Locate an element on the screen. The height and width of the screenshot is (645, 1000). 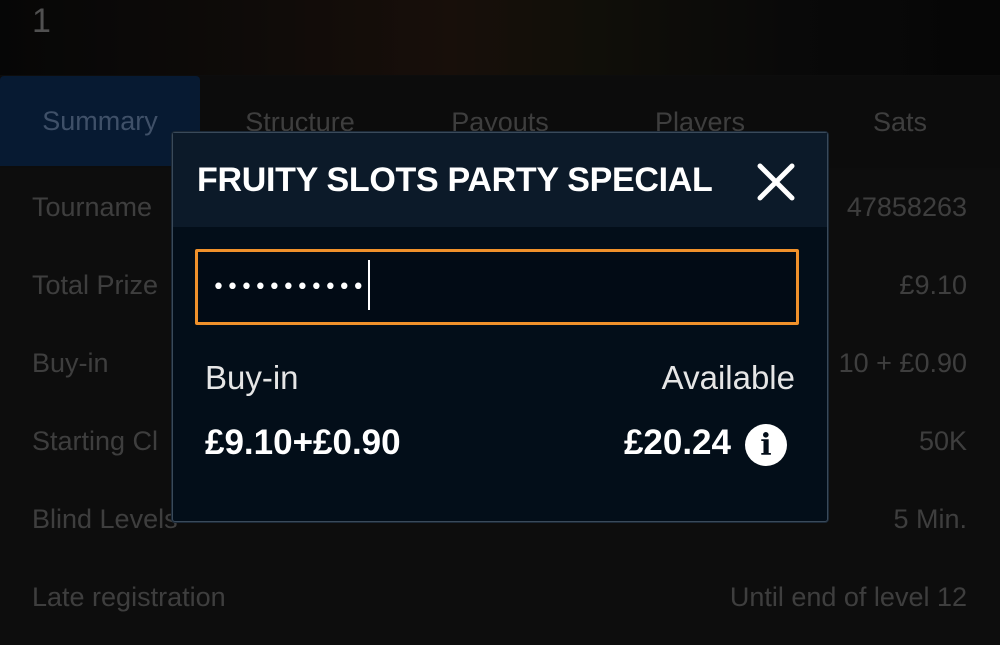
info-icon: i is located at coordinates (766, 445).